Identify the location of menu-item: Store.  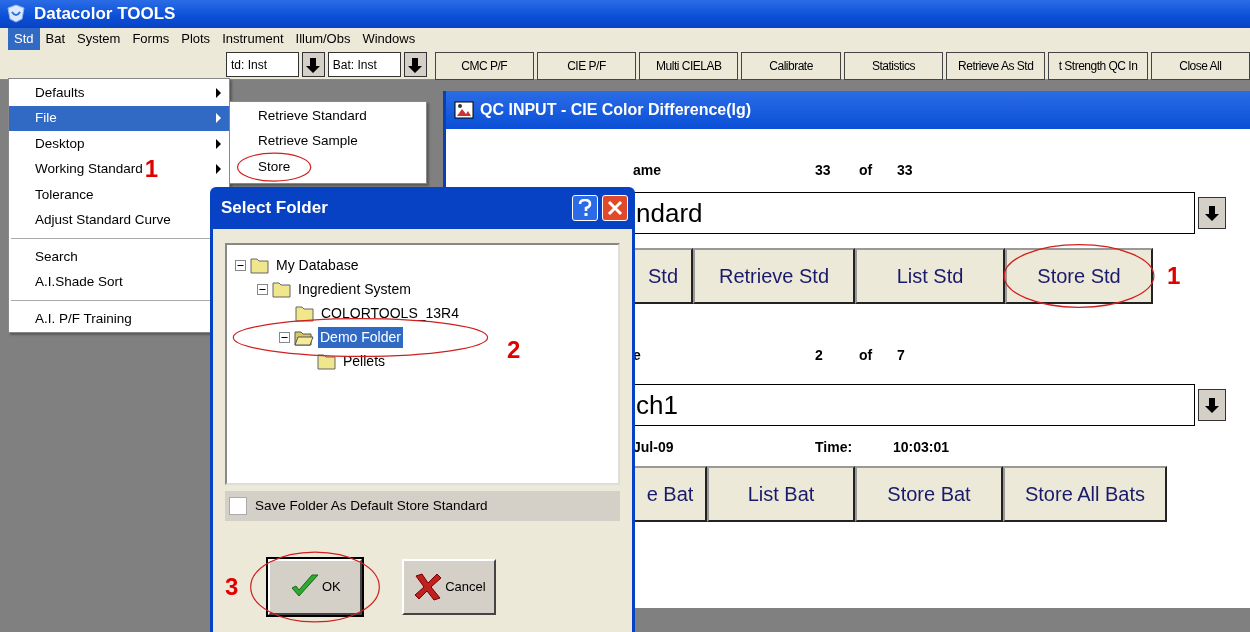
(328, 167).